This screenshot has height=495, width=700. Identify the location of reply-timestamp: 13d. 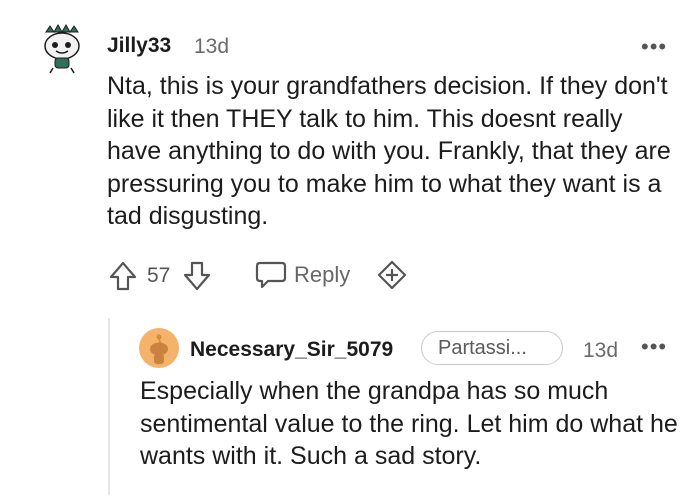
(601, 350).